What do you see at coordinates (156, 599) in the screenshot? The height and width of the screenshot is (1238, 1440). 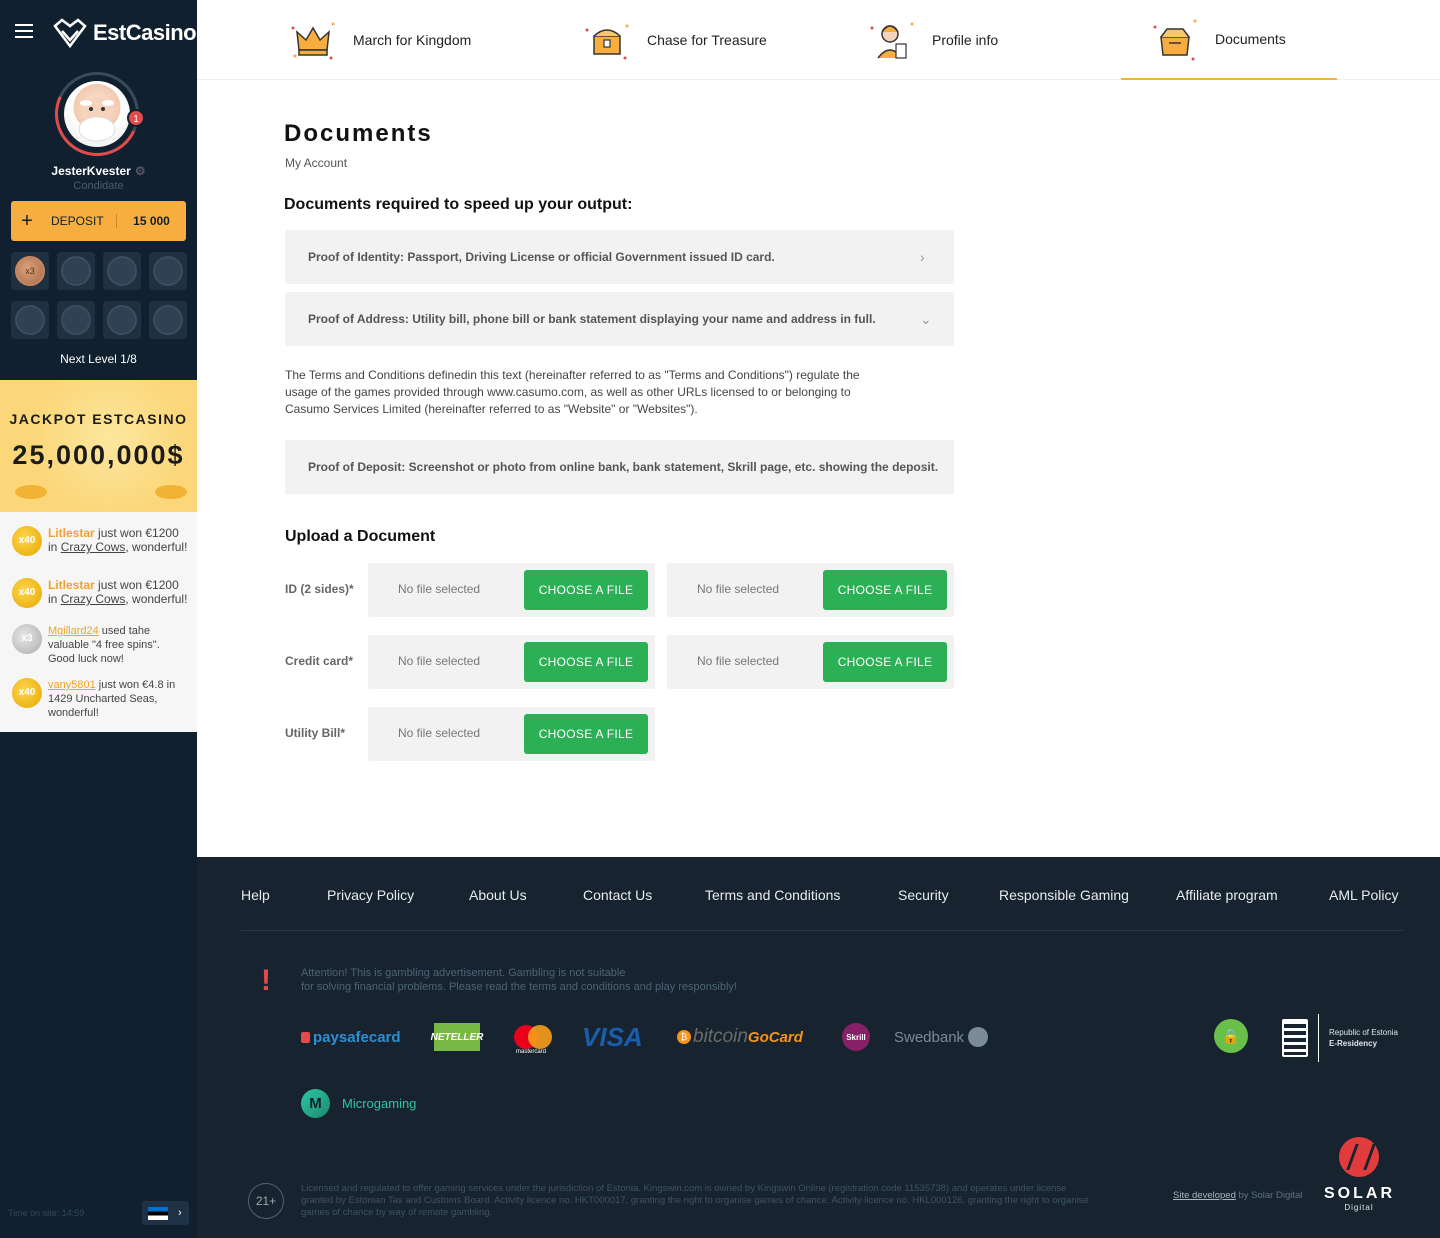 I see `feed-msg-end: , wonderful!` at bounding box center [156, 599].